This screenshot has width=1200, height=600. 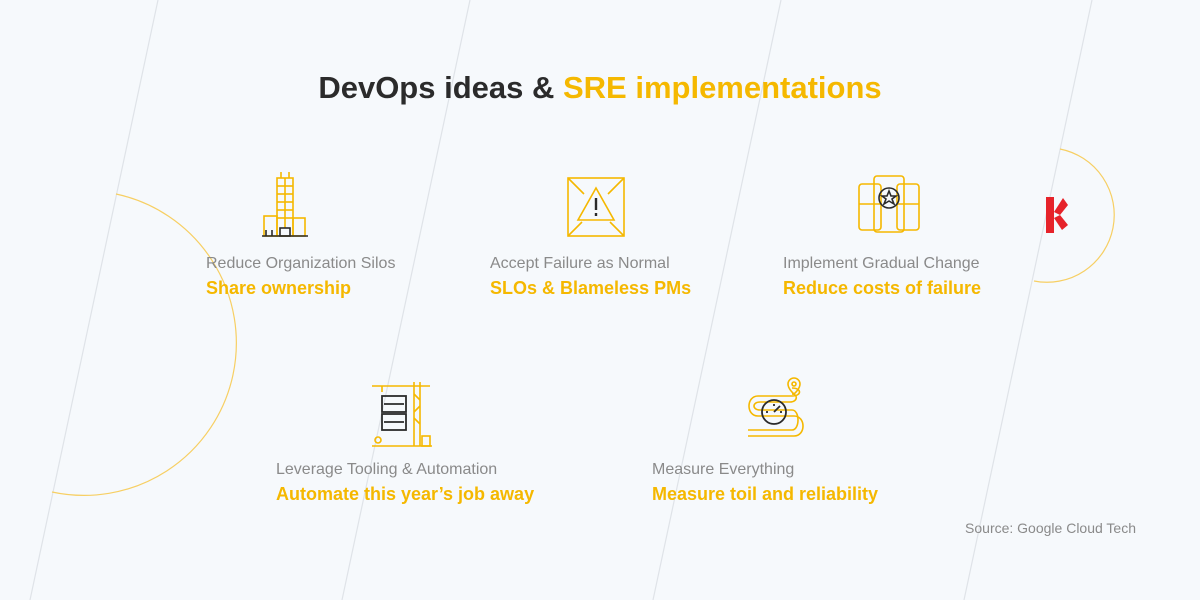 What do you see at coordinates (889, 204) in the screenshot?
I see `star-cards-icon` at bounding box center [889, 204].